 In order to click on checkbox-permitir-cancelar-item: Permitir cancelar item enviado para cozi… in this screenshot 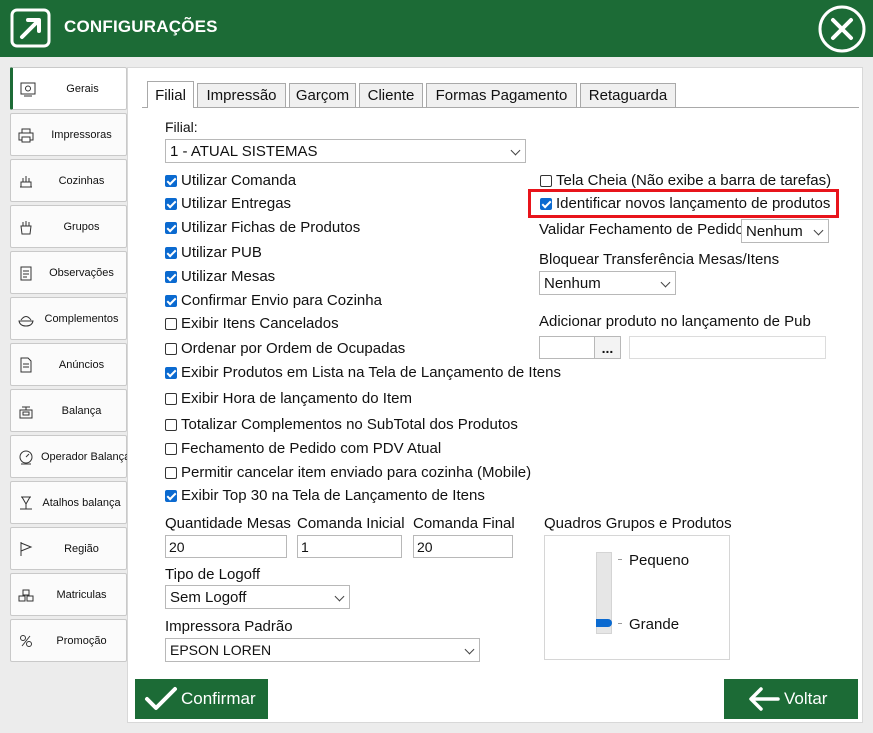, I will do `click(348, 472)`.